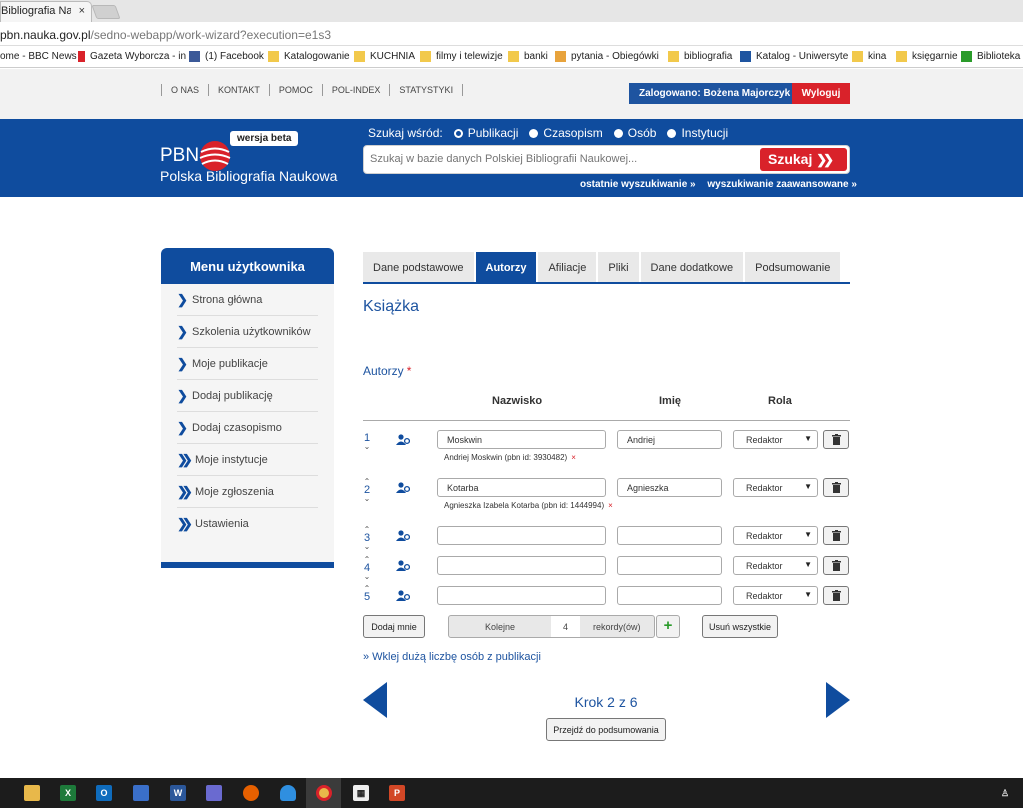  I want to click on tab-summary: Podsumowanie, so click(793, 267).